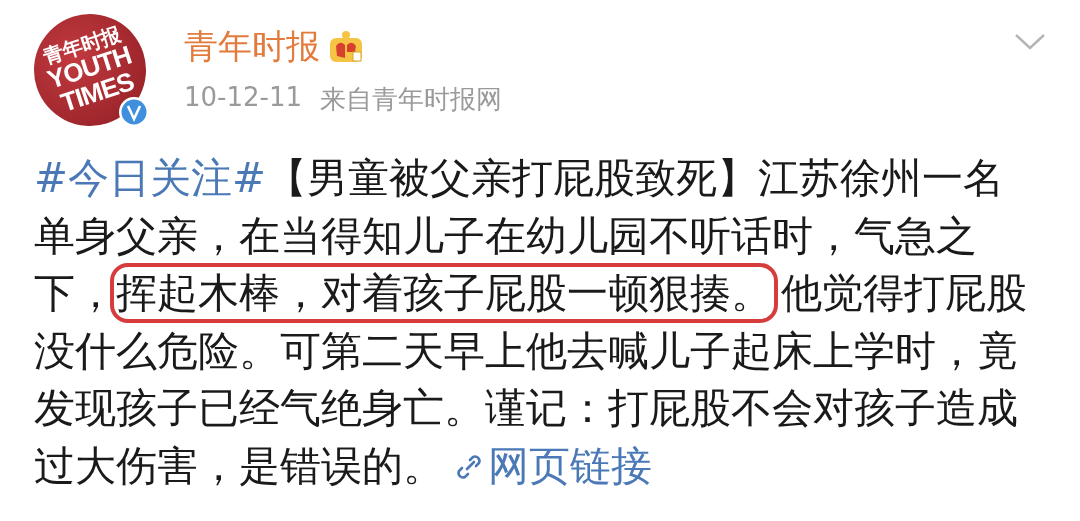  I want to click on web-link: 网页链接, so click(570, 465).